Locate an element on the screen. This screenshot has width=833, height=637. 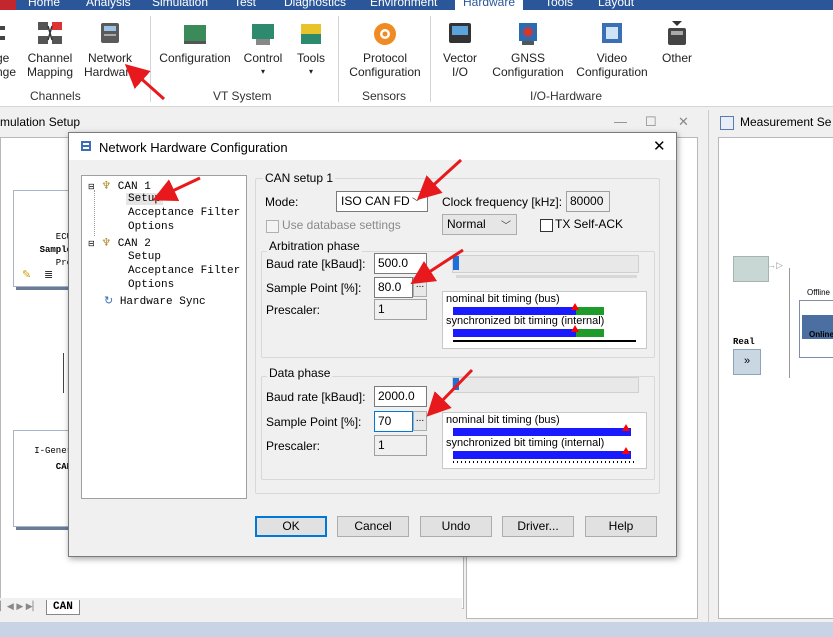
tab-diagnostics: Diagnostics is located at coordinates (315, 4).